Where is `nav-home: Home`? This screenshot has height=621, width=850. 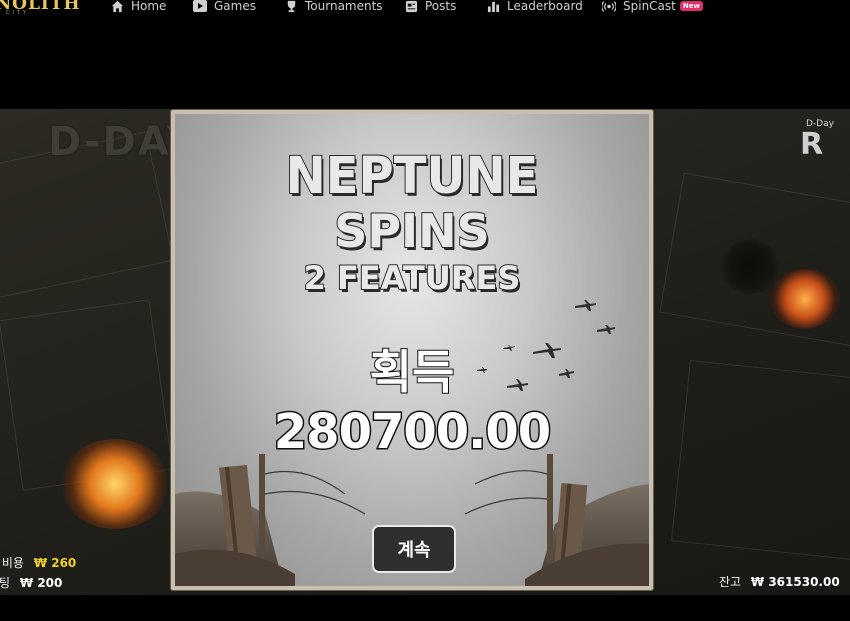 nav-home: Home is located at coordinates (138, 8).